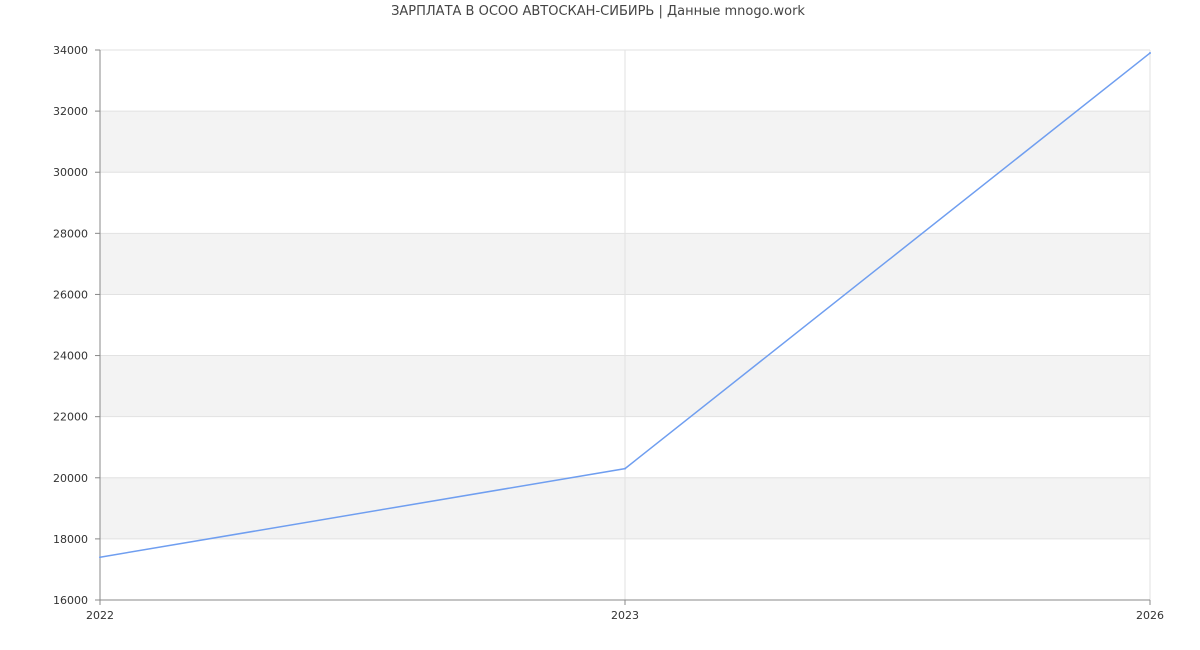 This screenshot has height=650, width=1200. What do you see at coordinates (70, 111) in the screenshot?
I see `y-tick-label: 32000` at bounding box center [70, 111].